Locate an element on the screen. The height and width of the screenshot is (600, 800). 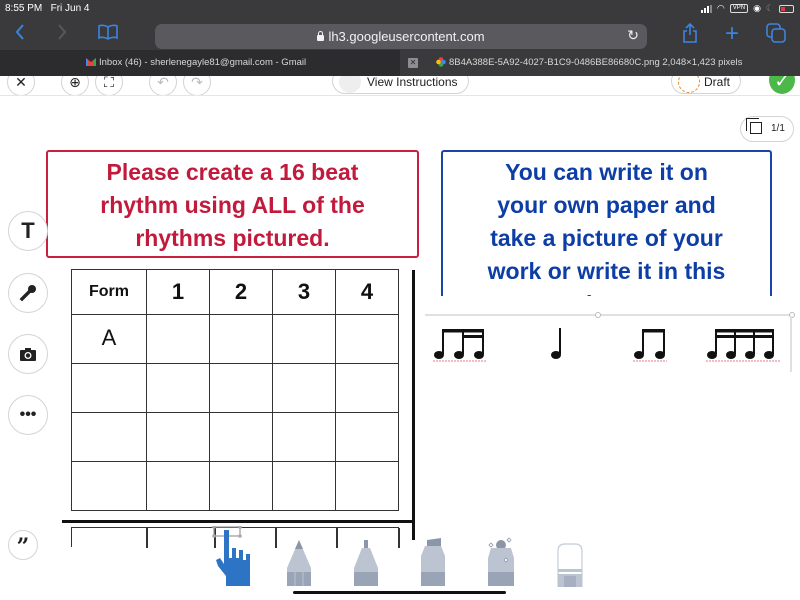
rhythm-strip is located at coordinates (610, 343).